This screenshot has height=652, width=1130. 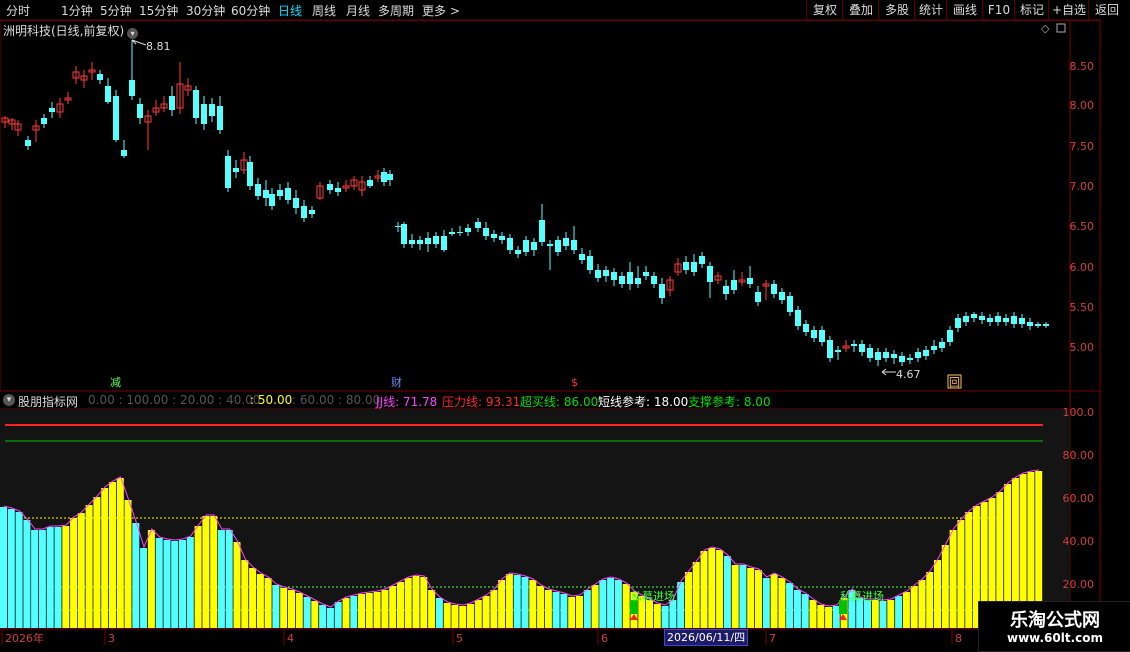 I want to click on date-axis-label: 8, so click(x=958, y=638).